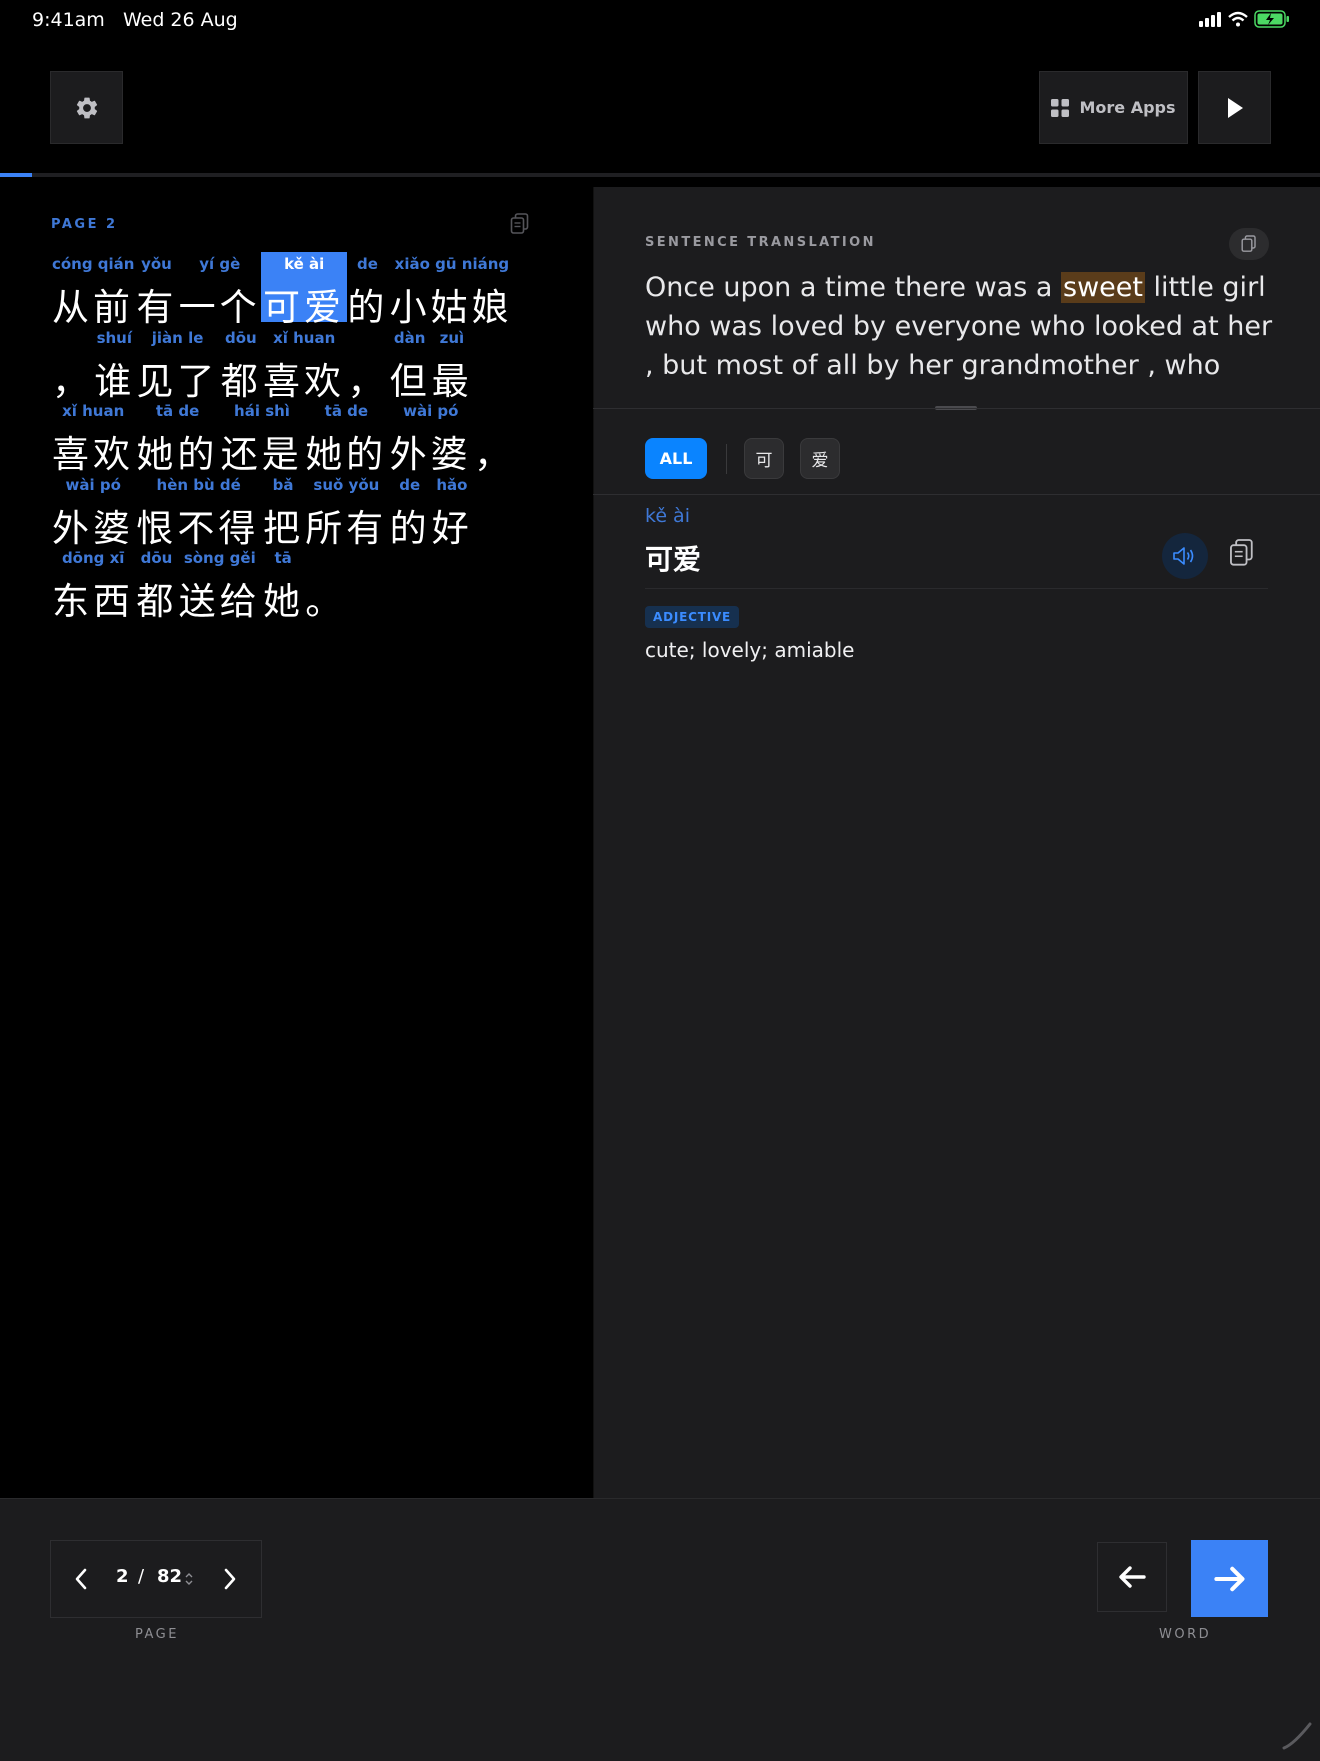 The height and width of the screenshot is (1761, 1320). Describe the element at coordinates (764, 458) in the screenshot. I see `filter-char-chip: 可` at that location.